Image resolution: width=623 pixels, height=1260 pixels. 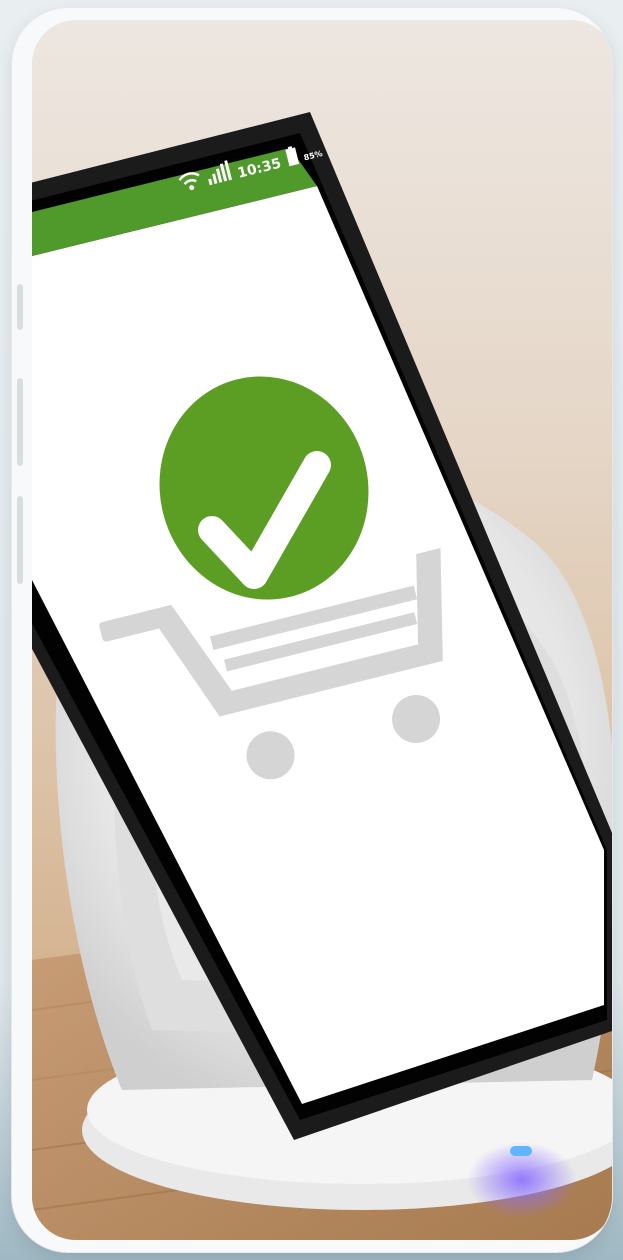 What do you see at coordinates (20, 307) in the screenshot?
I see `side-button-top` at bounding box center [20, 307].